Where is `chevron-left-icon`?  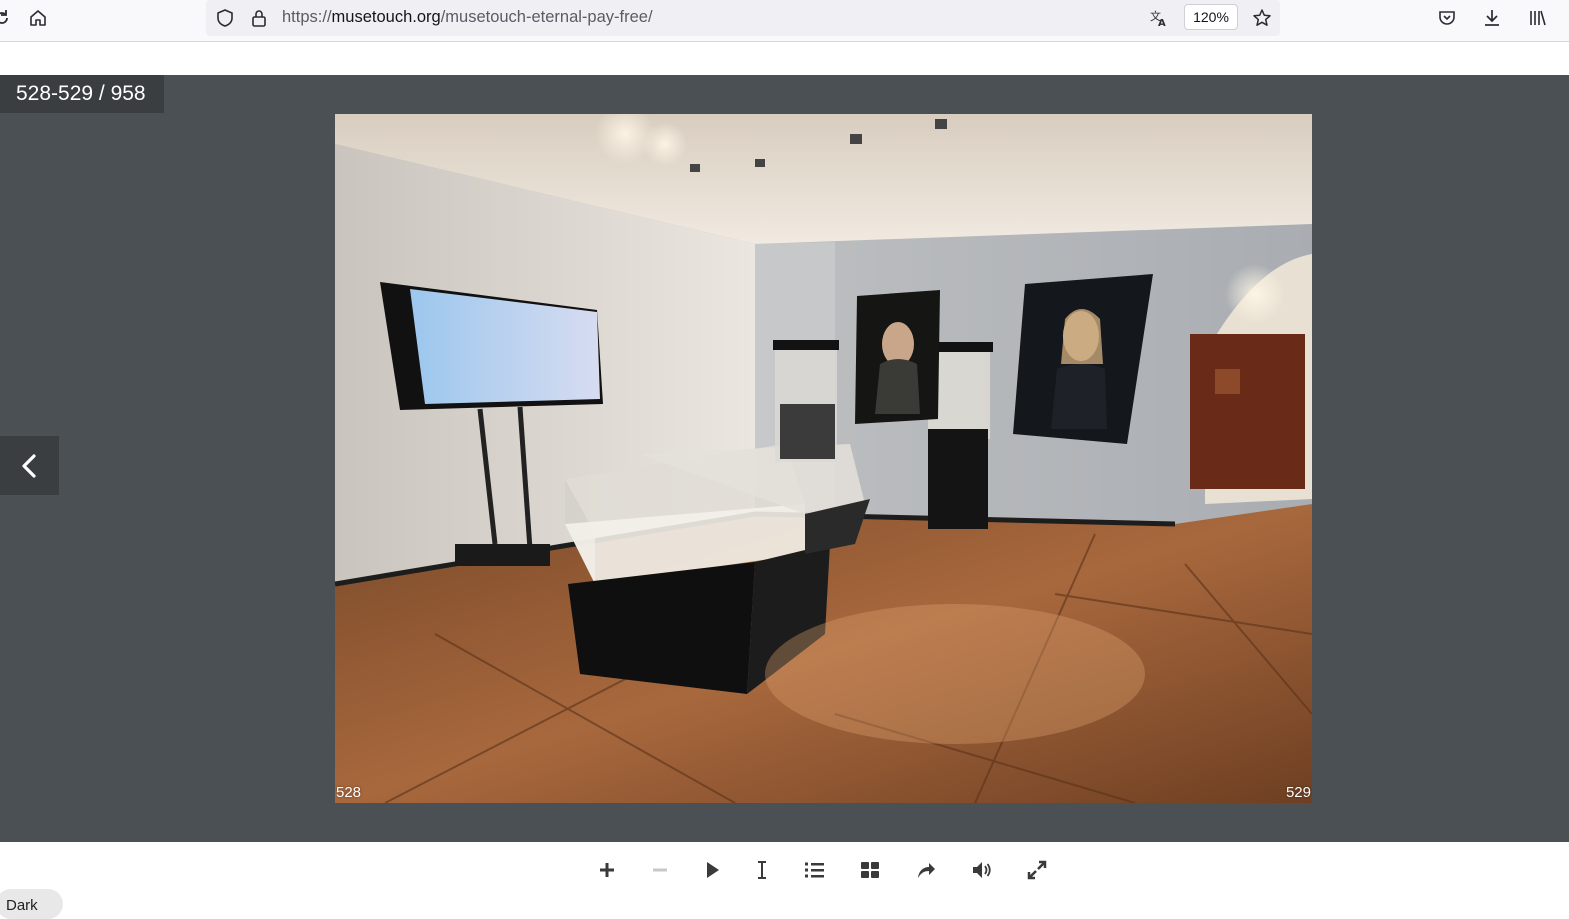
chevron-left-icon is located at coordinates (28, 465).